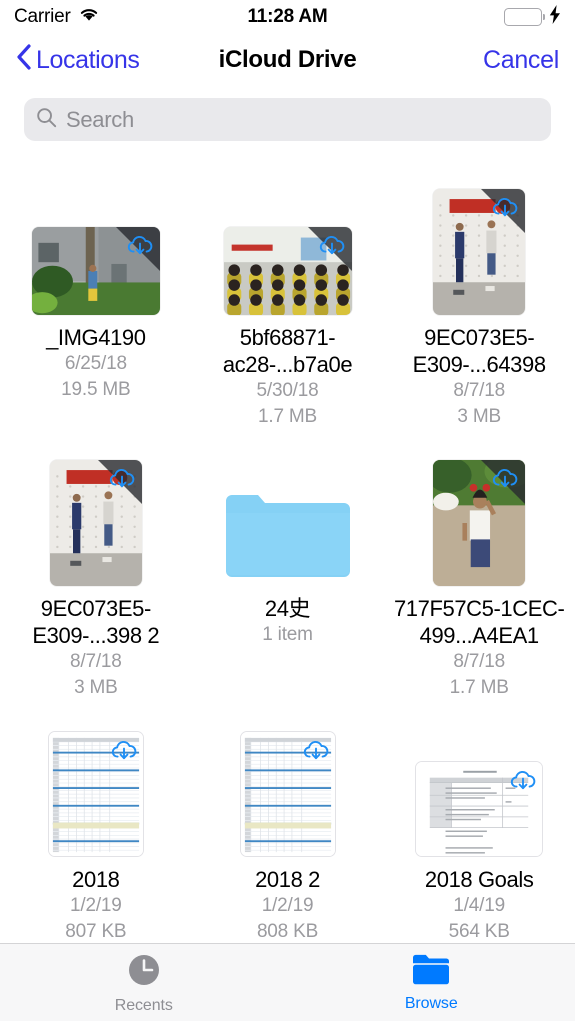 Image resolution: width=575 pixels, height=1021 pixels. What do you see at coordinates (96, 337) in the screenshot?
I see `file-name-label: _IMG4190` at bounding box center [96, 337].